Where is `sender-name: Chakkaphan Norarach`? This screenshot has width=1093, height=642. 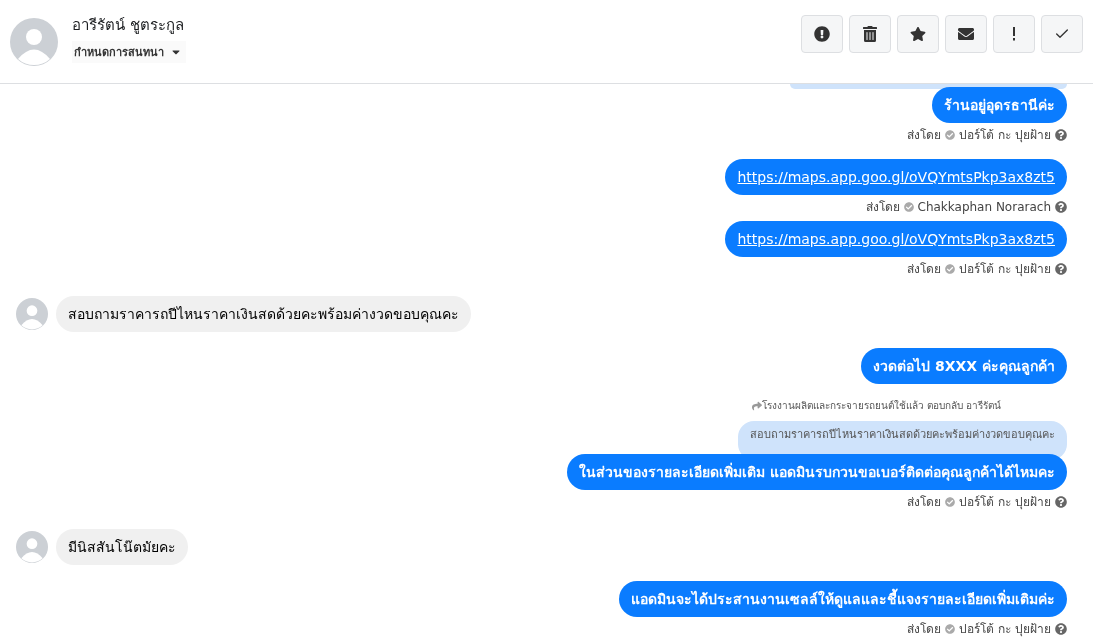
sender-name: Chakkaphan Norarach is located at coordinates (984, 207).